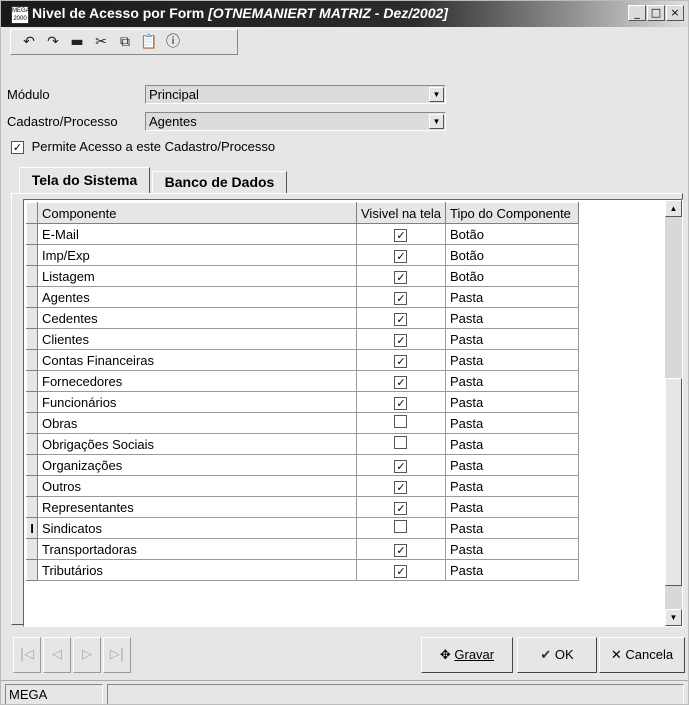  I want to click on table-row: Fornecedores ✓ Pasta, so click(302, 381).